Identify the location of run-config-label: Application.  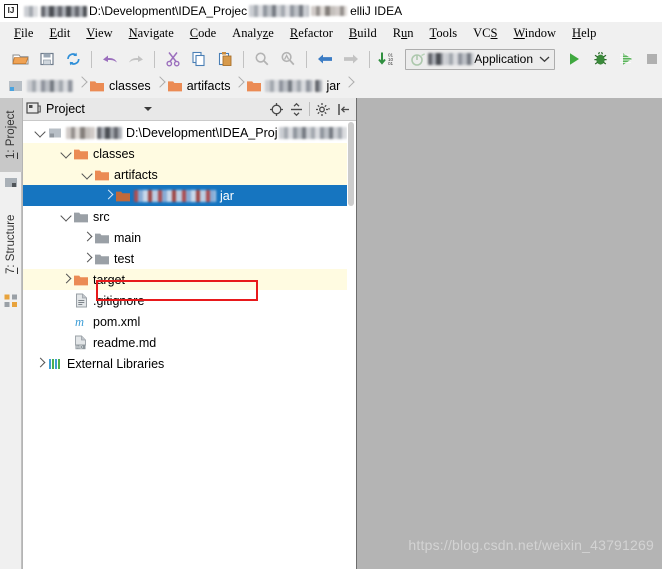
(503, 59).